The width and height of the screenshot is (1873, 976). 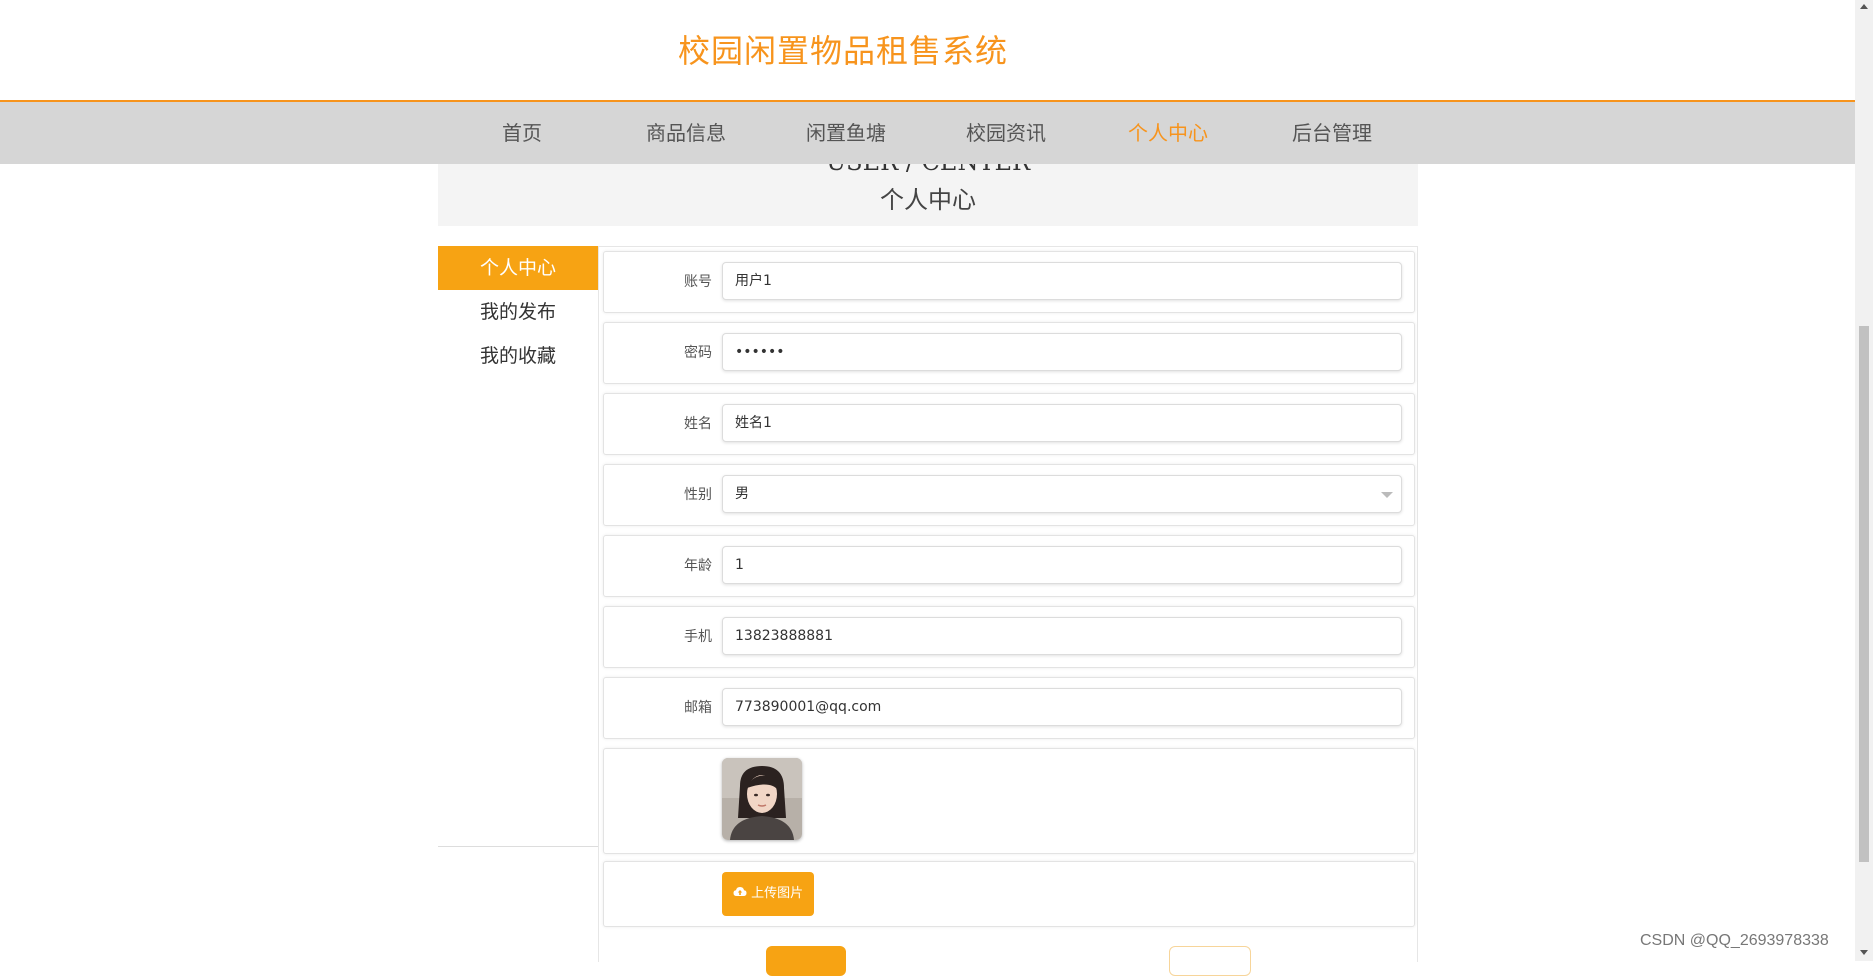 I want to click on nav-idle-pond: 闲置鱼塘, so click(x=846, y=133).